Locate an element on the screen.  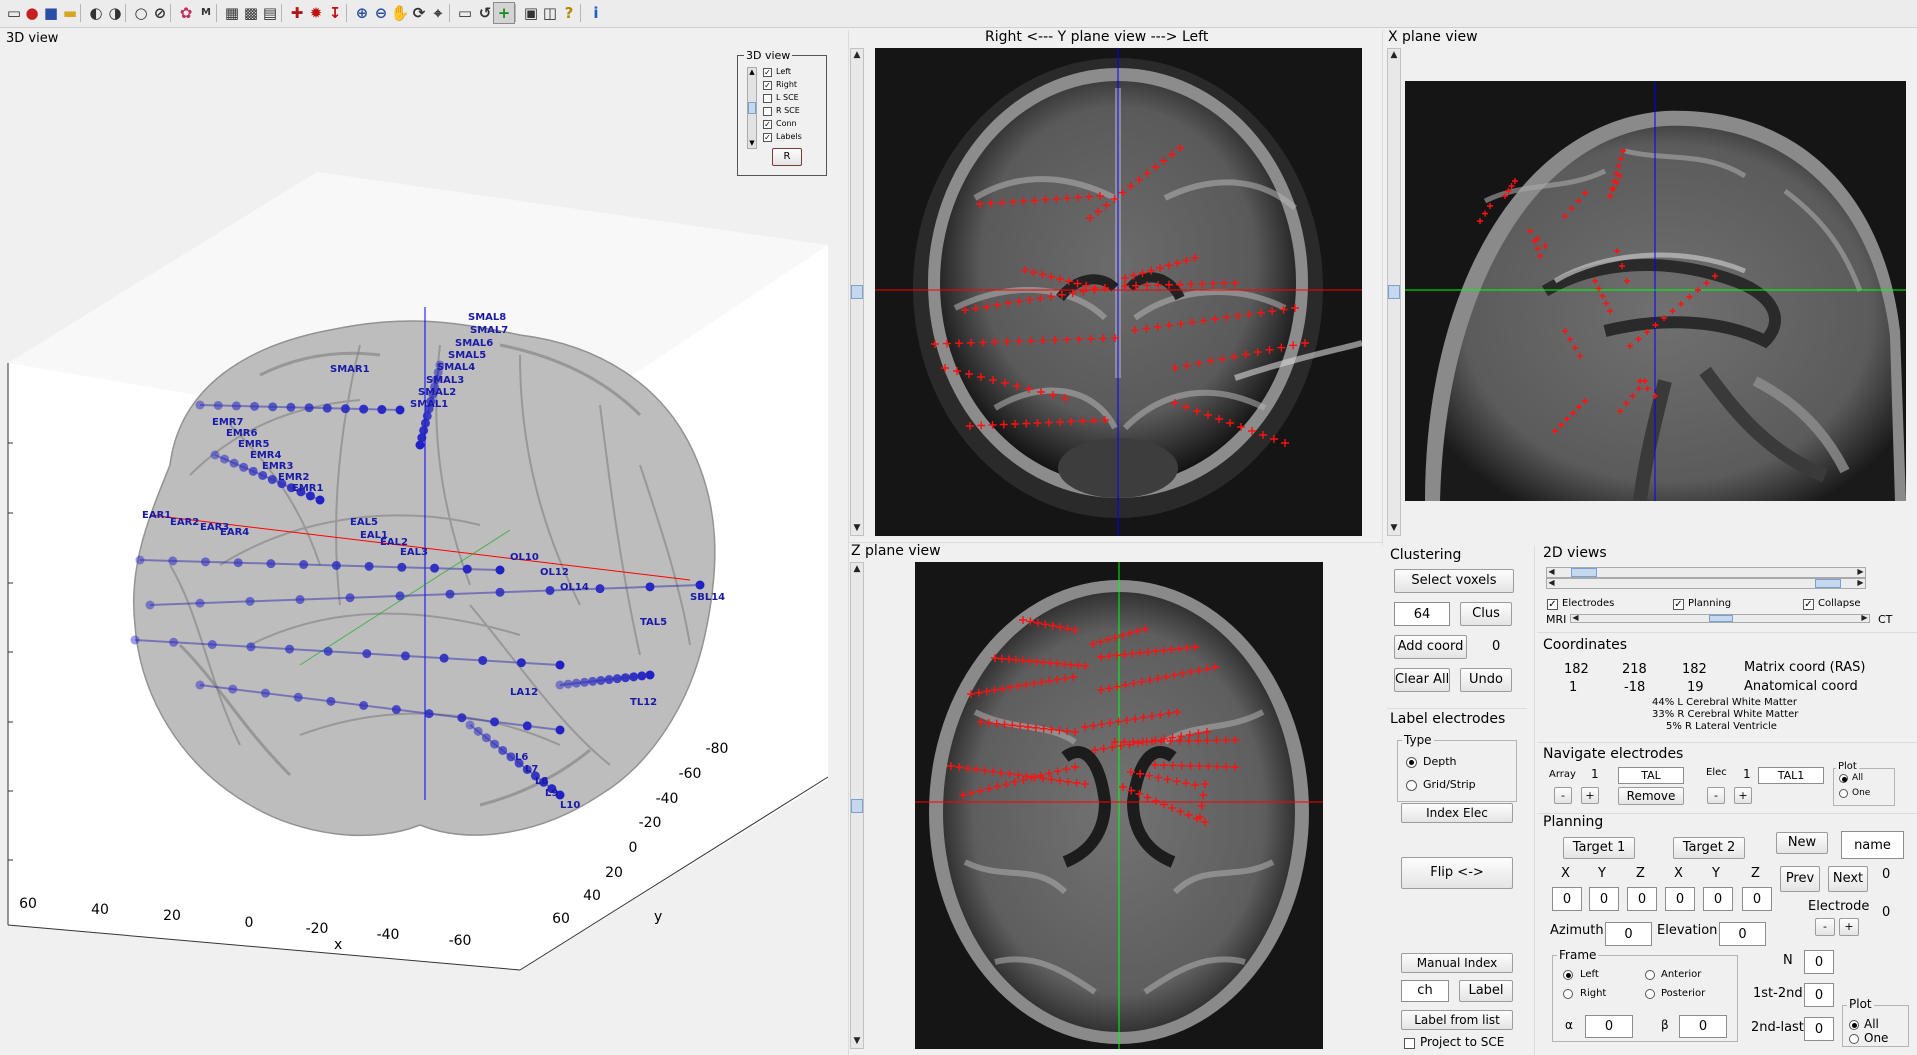
alpha-input is located at coordinates (1609, 1026).